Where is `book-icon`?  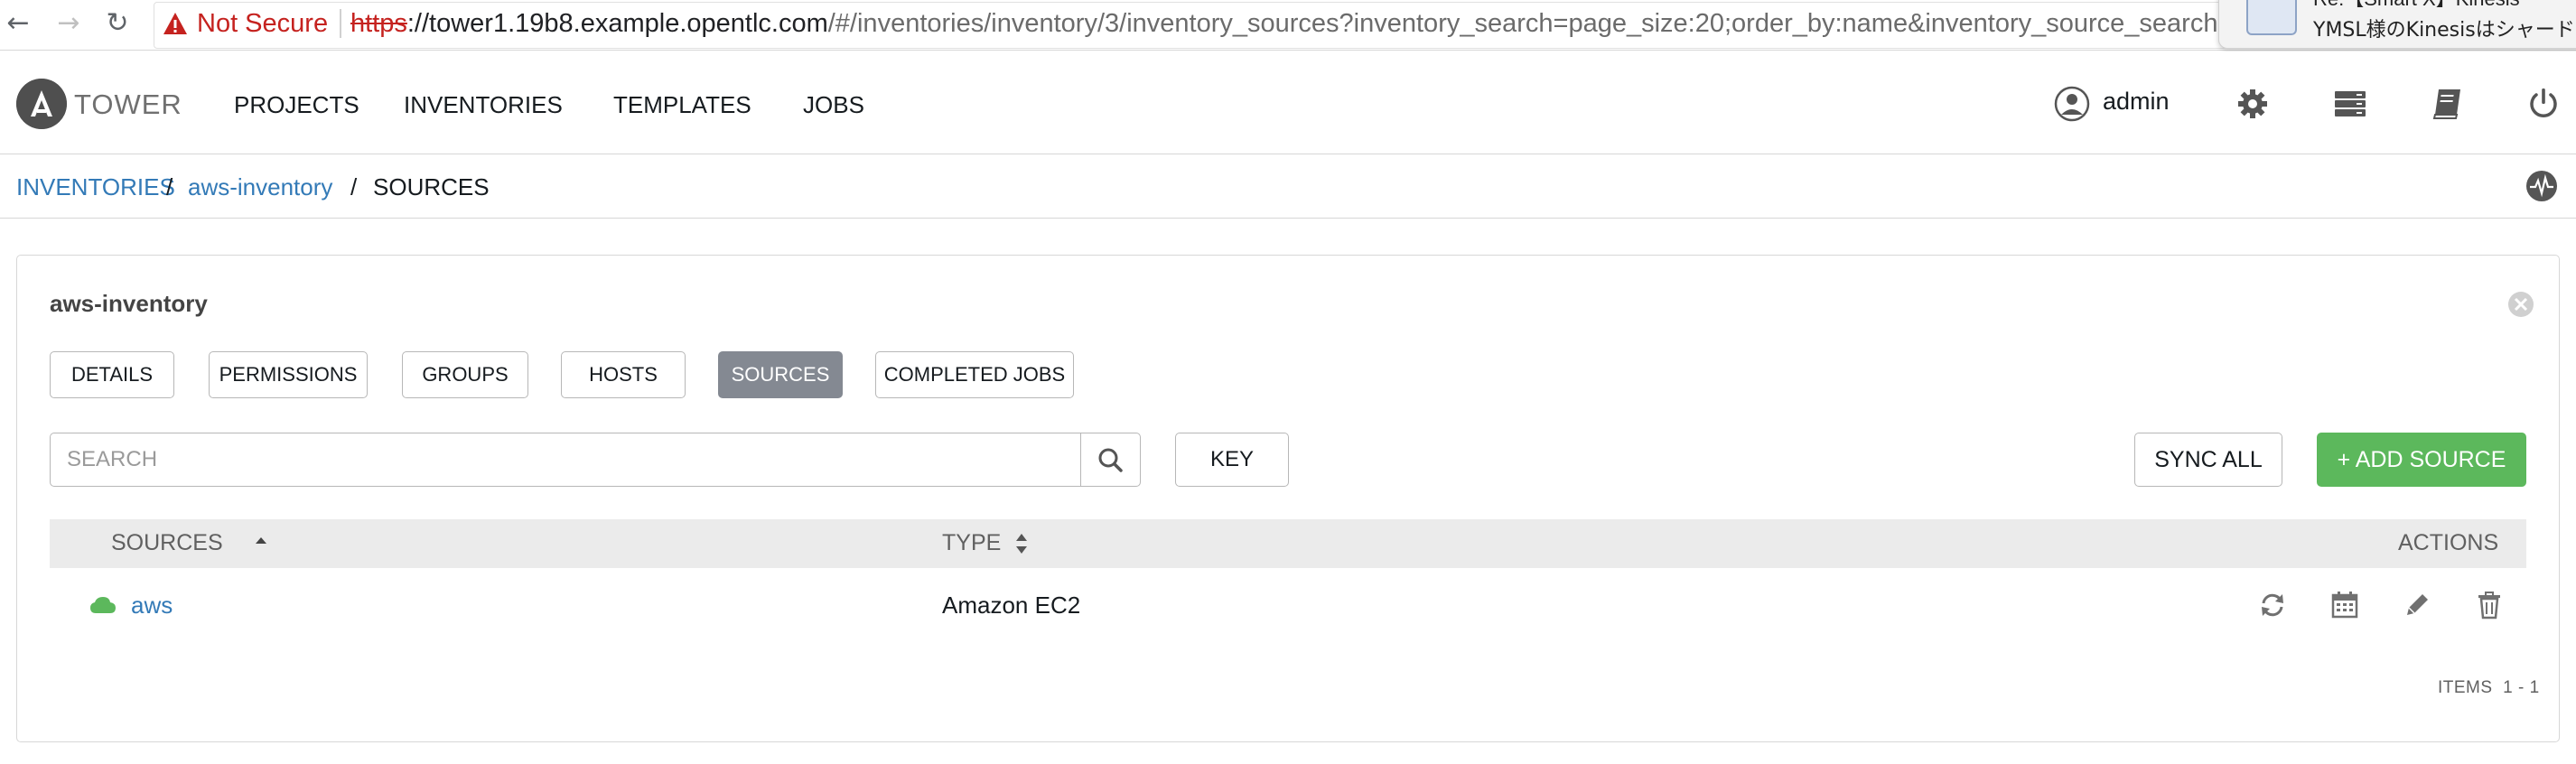 book-icon is located at coordinates (2448, 104).